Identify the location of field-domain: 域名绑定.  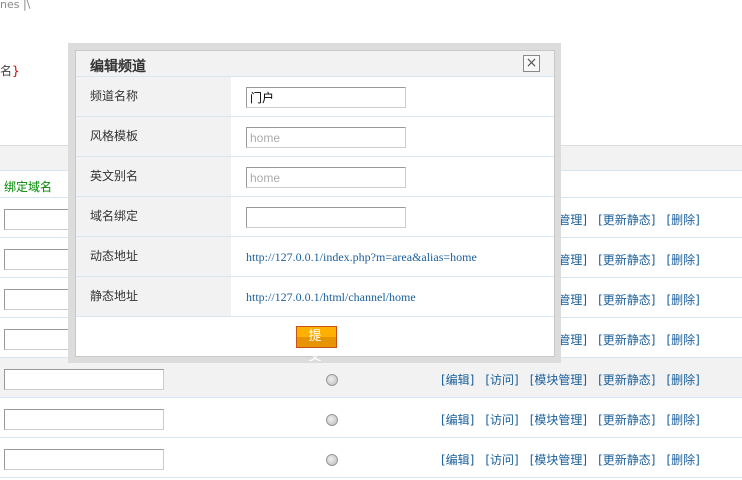
(315, 217).